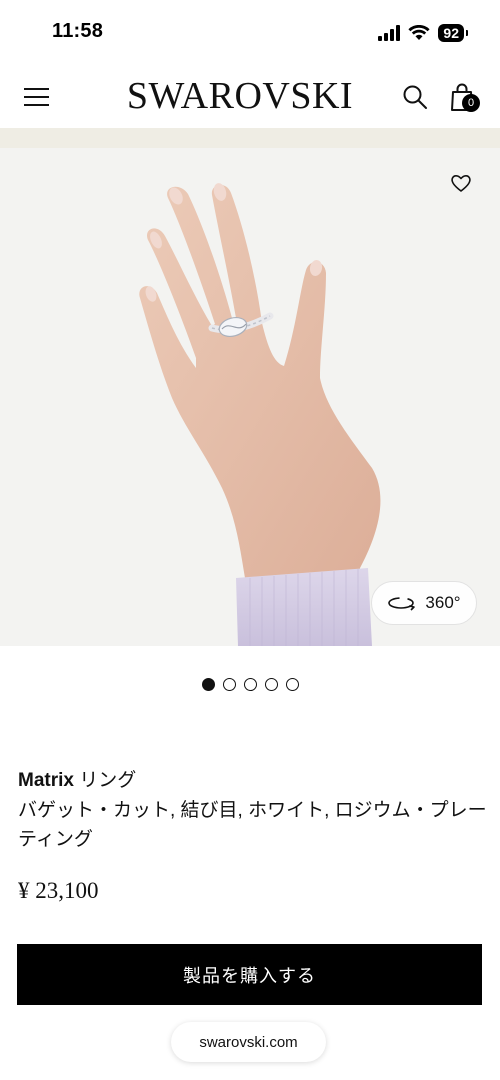 The image size is (500, 1080). Describe the element at coordinates (471, 103) in the screenshot. I see `bag-count-badge: 0` at that location.